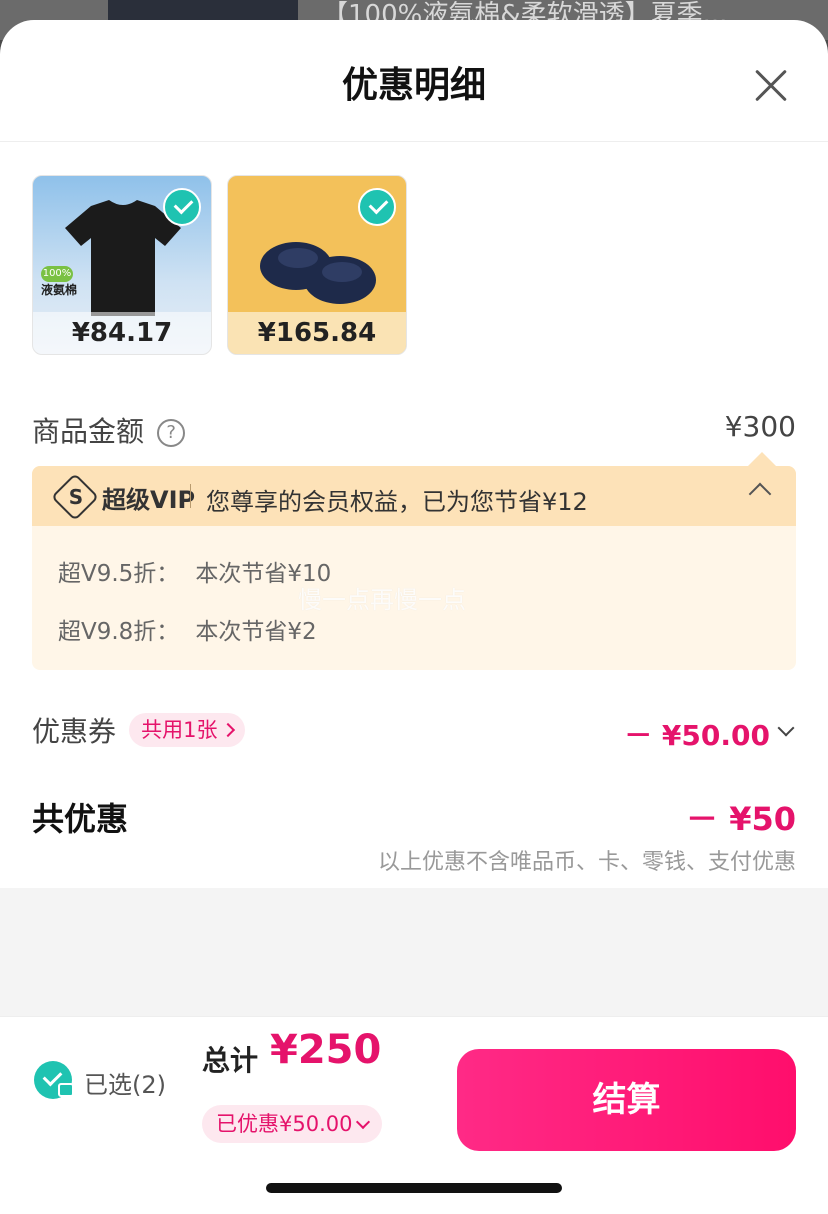 This screenshot has width=828, height=1214. Describe the element at coordinates (626, 1100) in the screenshot. I see `checkout-button: 结算` at that location.